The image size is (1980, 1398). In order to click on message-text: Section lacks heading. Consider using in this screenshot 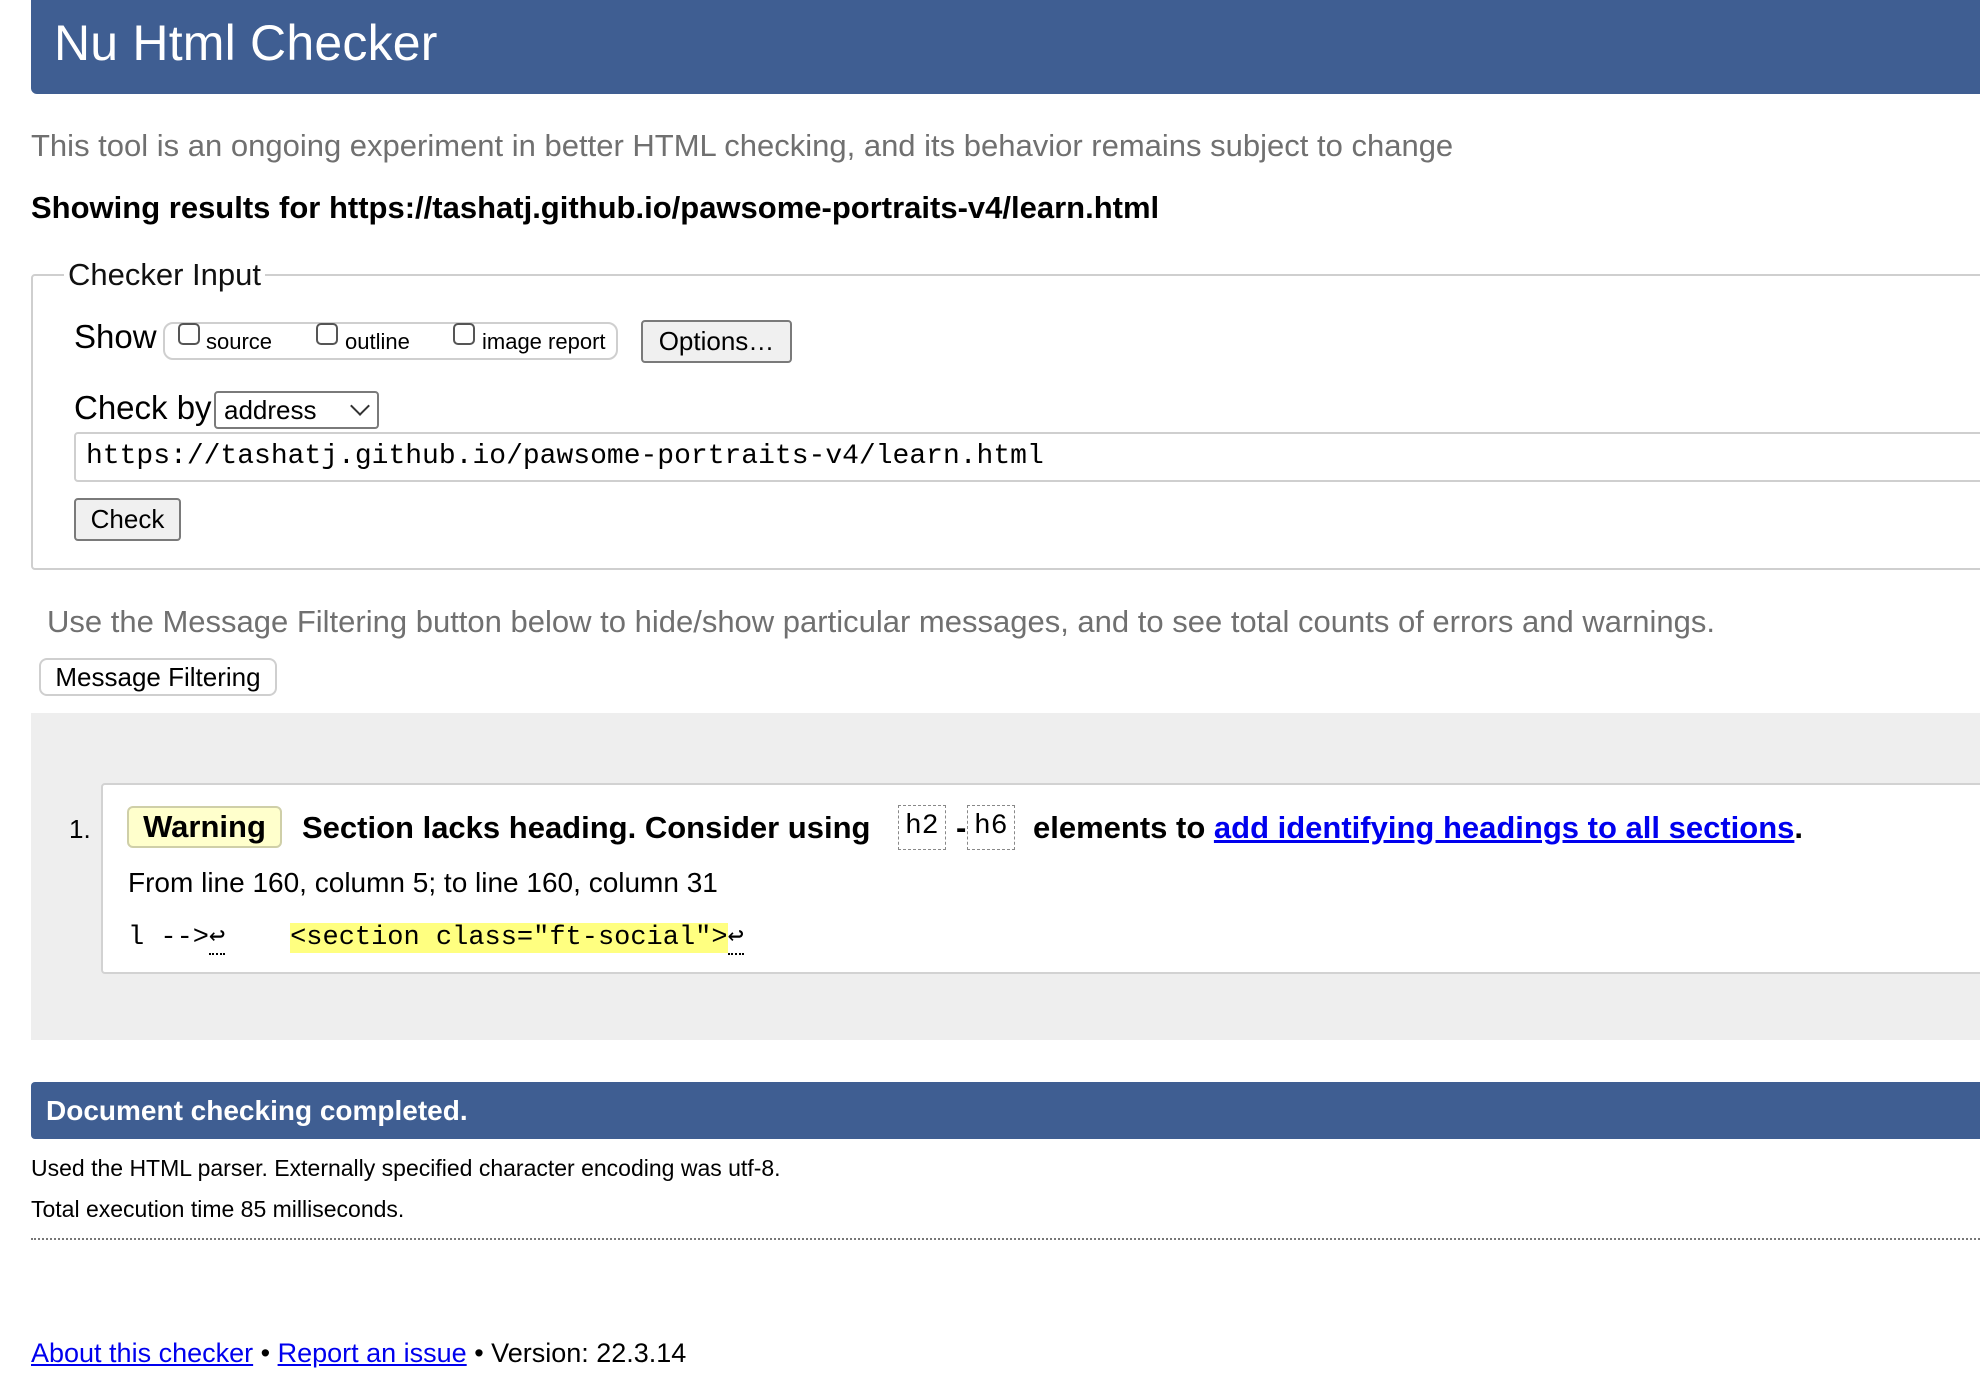, I will do `click(586, 827)`.